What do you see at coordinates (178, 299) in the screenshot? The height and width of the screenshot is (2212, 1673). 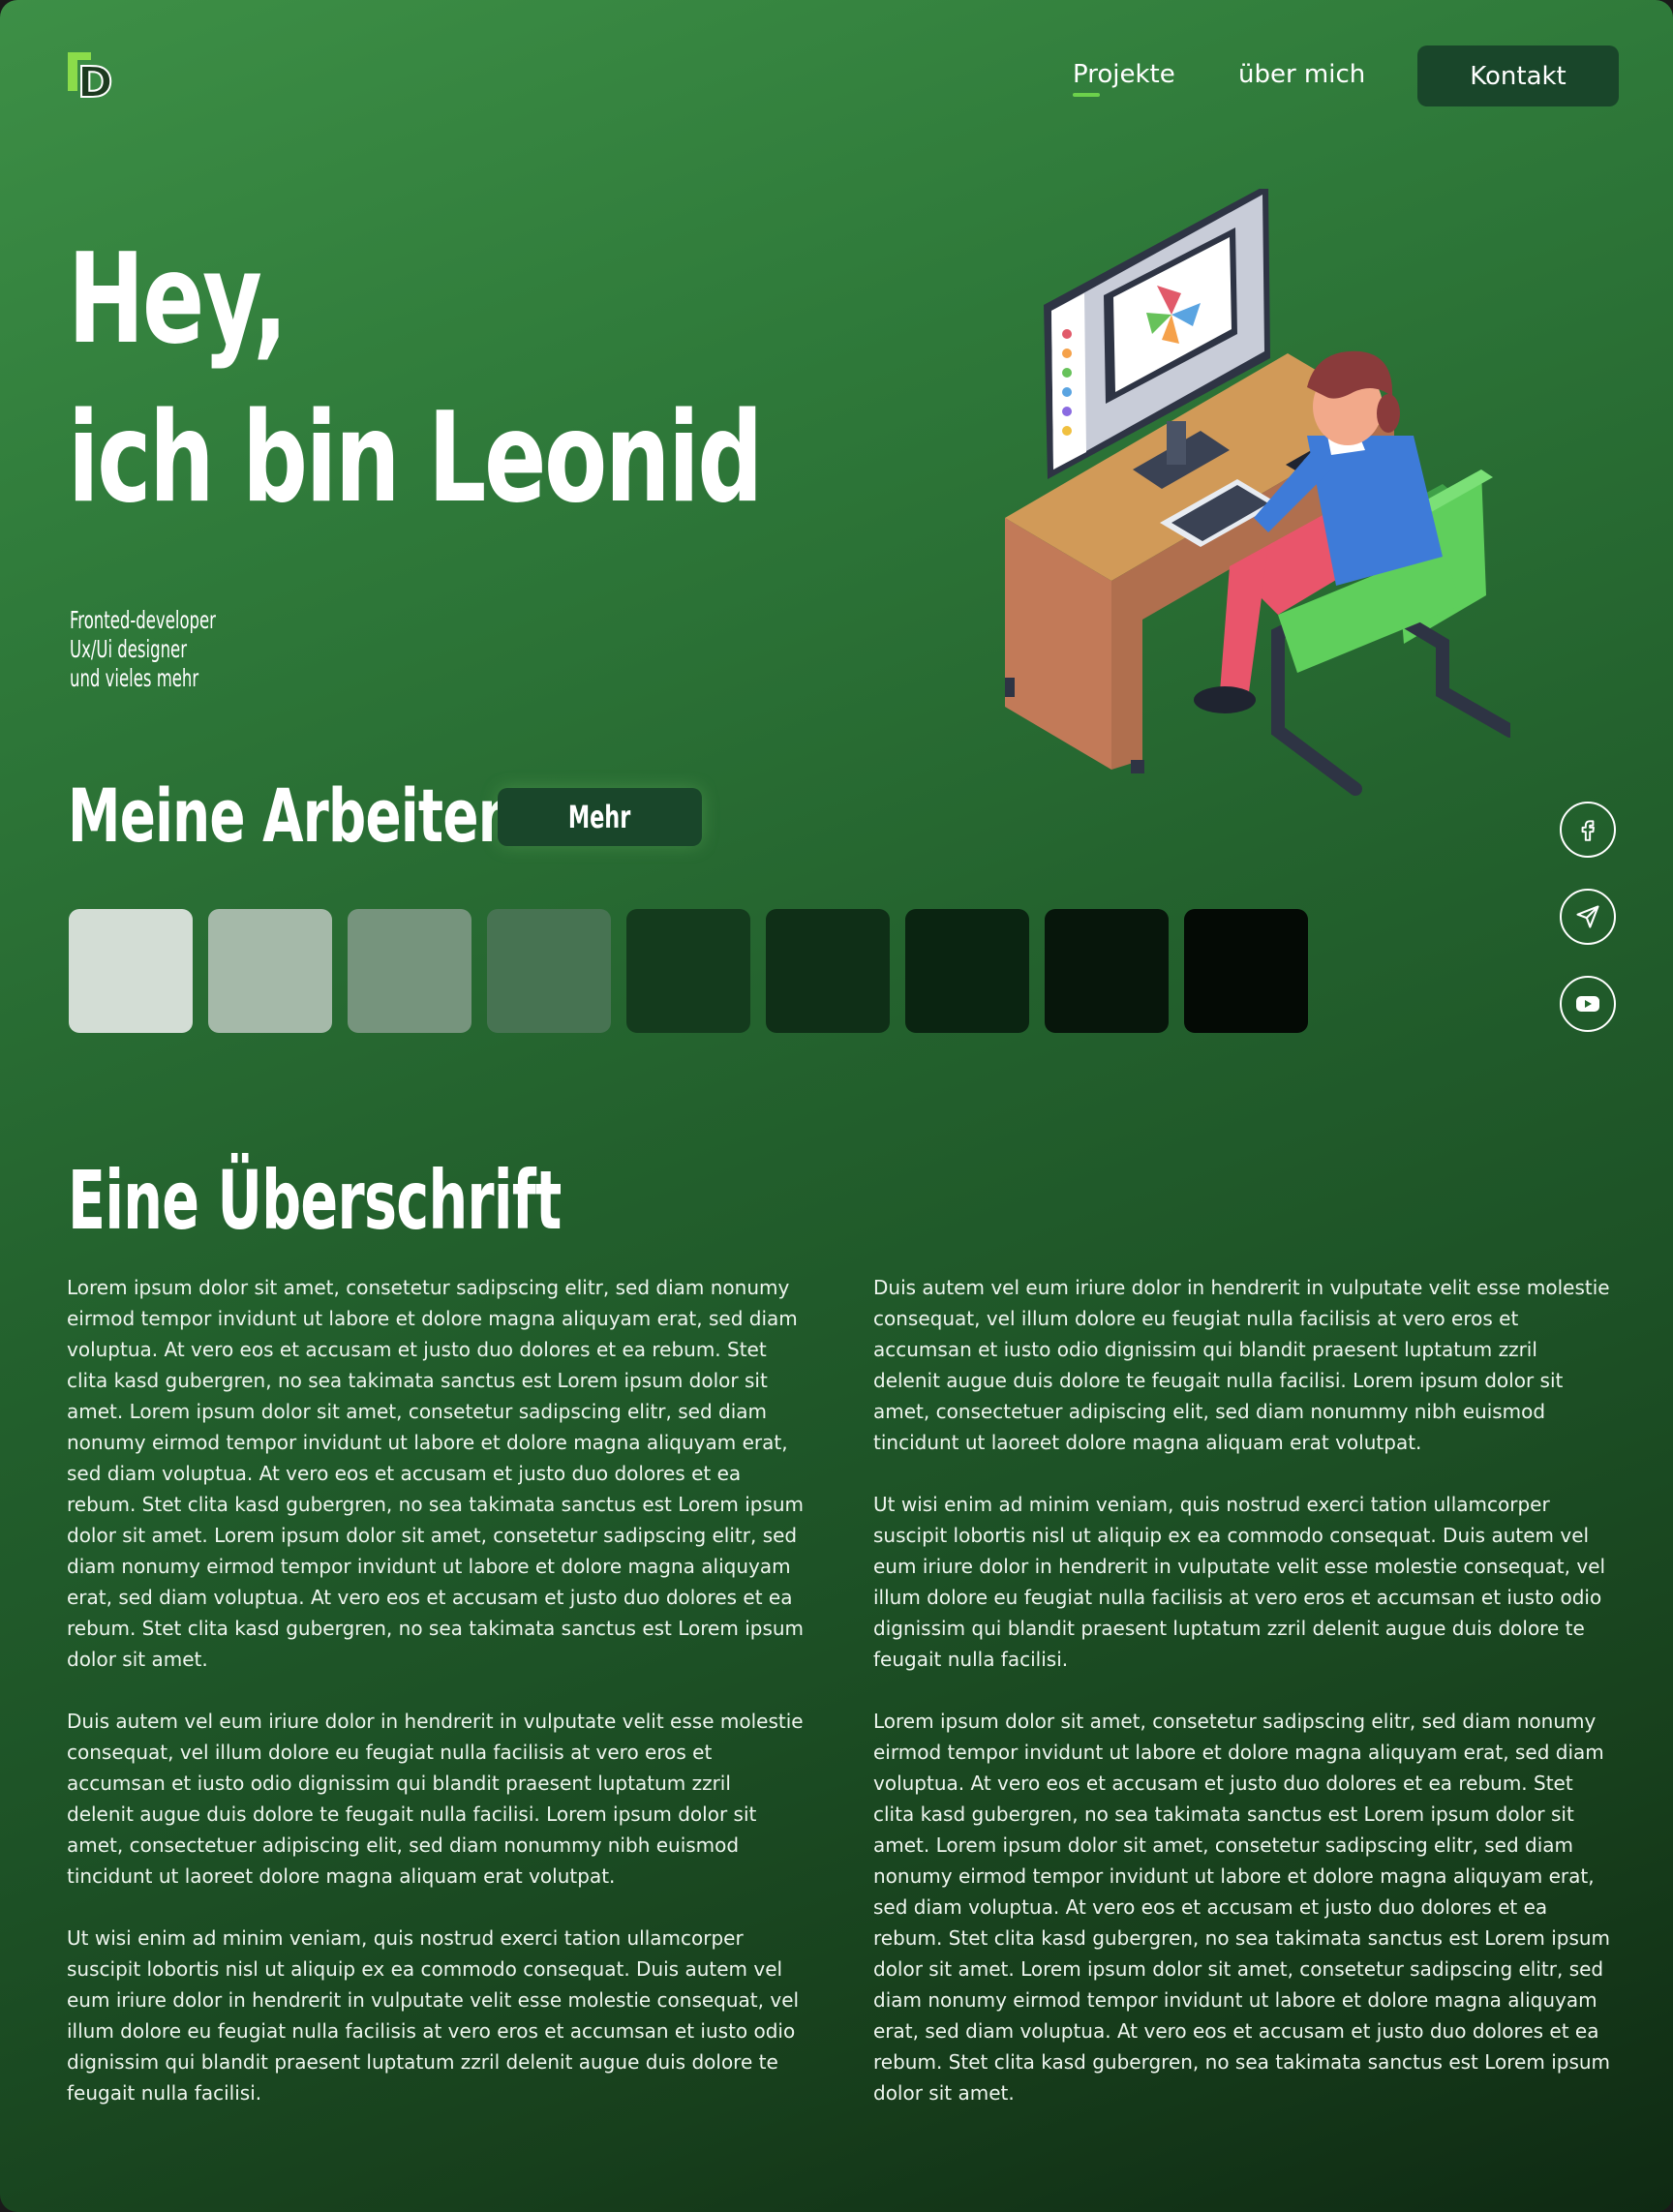 I see `hero-title-line: Hey,` at bounding box center [178, 299].